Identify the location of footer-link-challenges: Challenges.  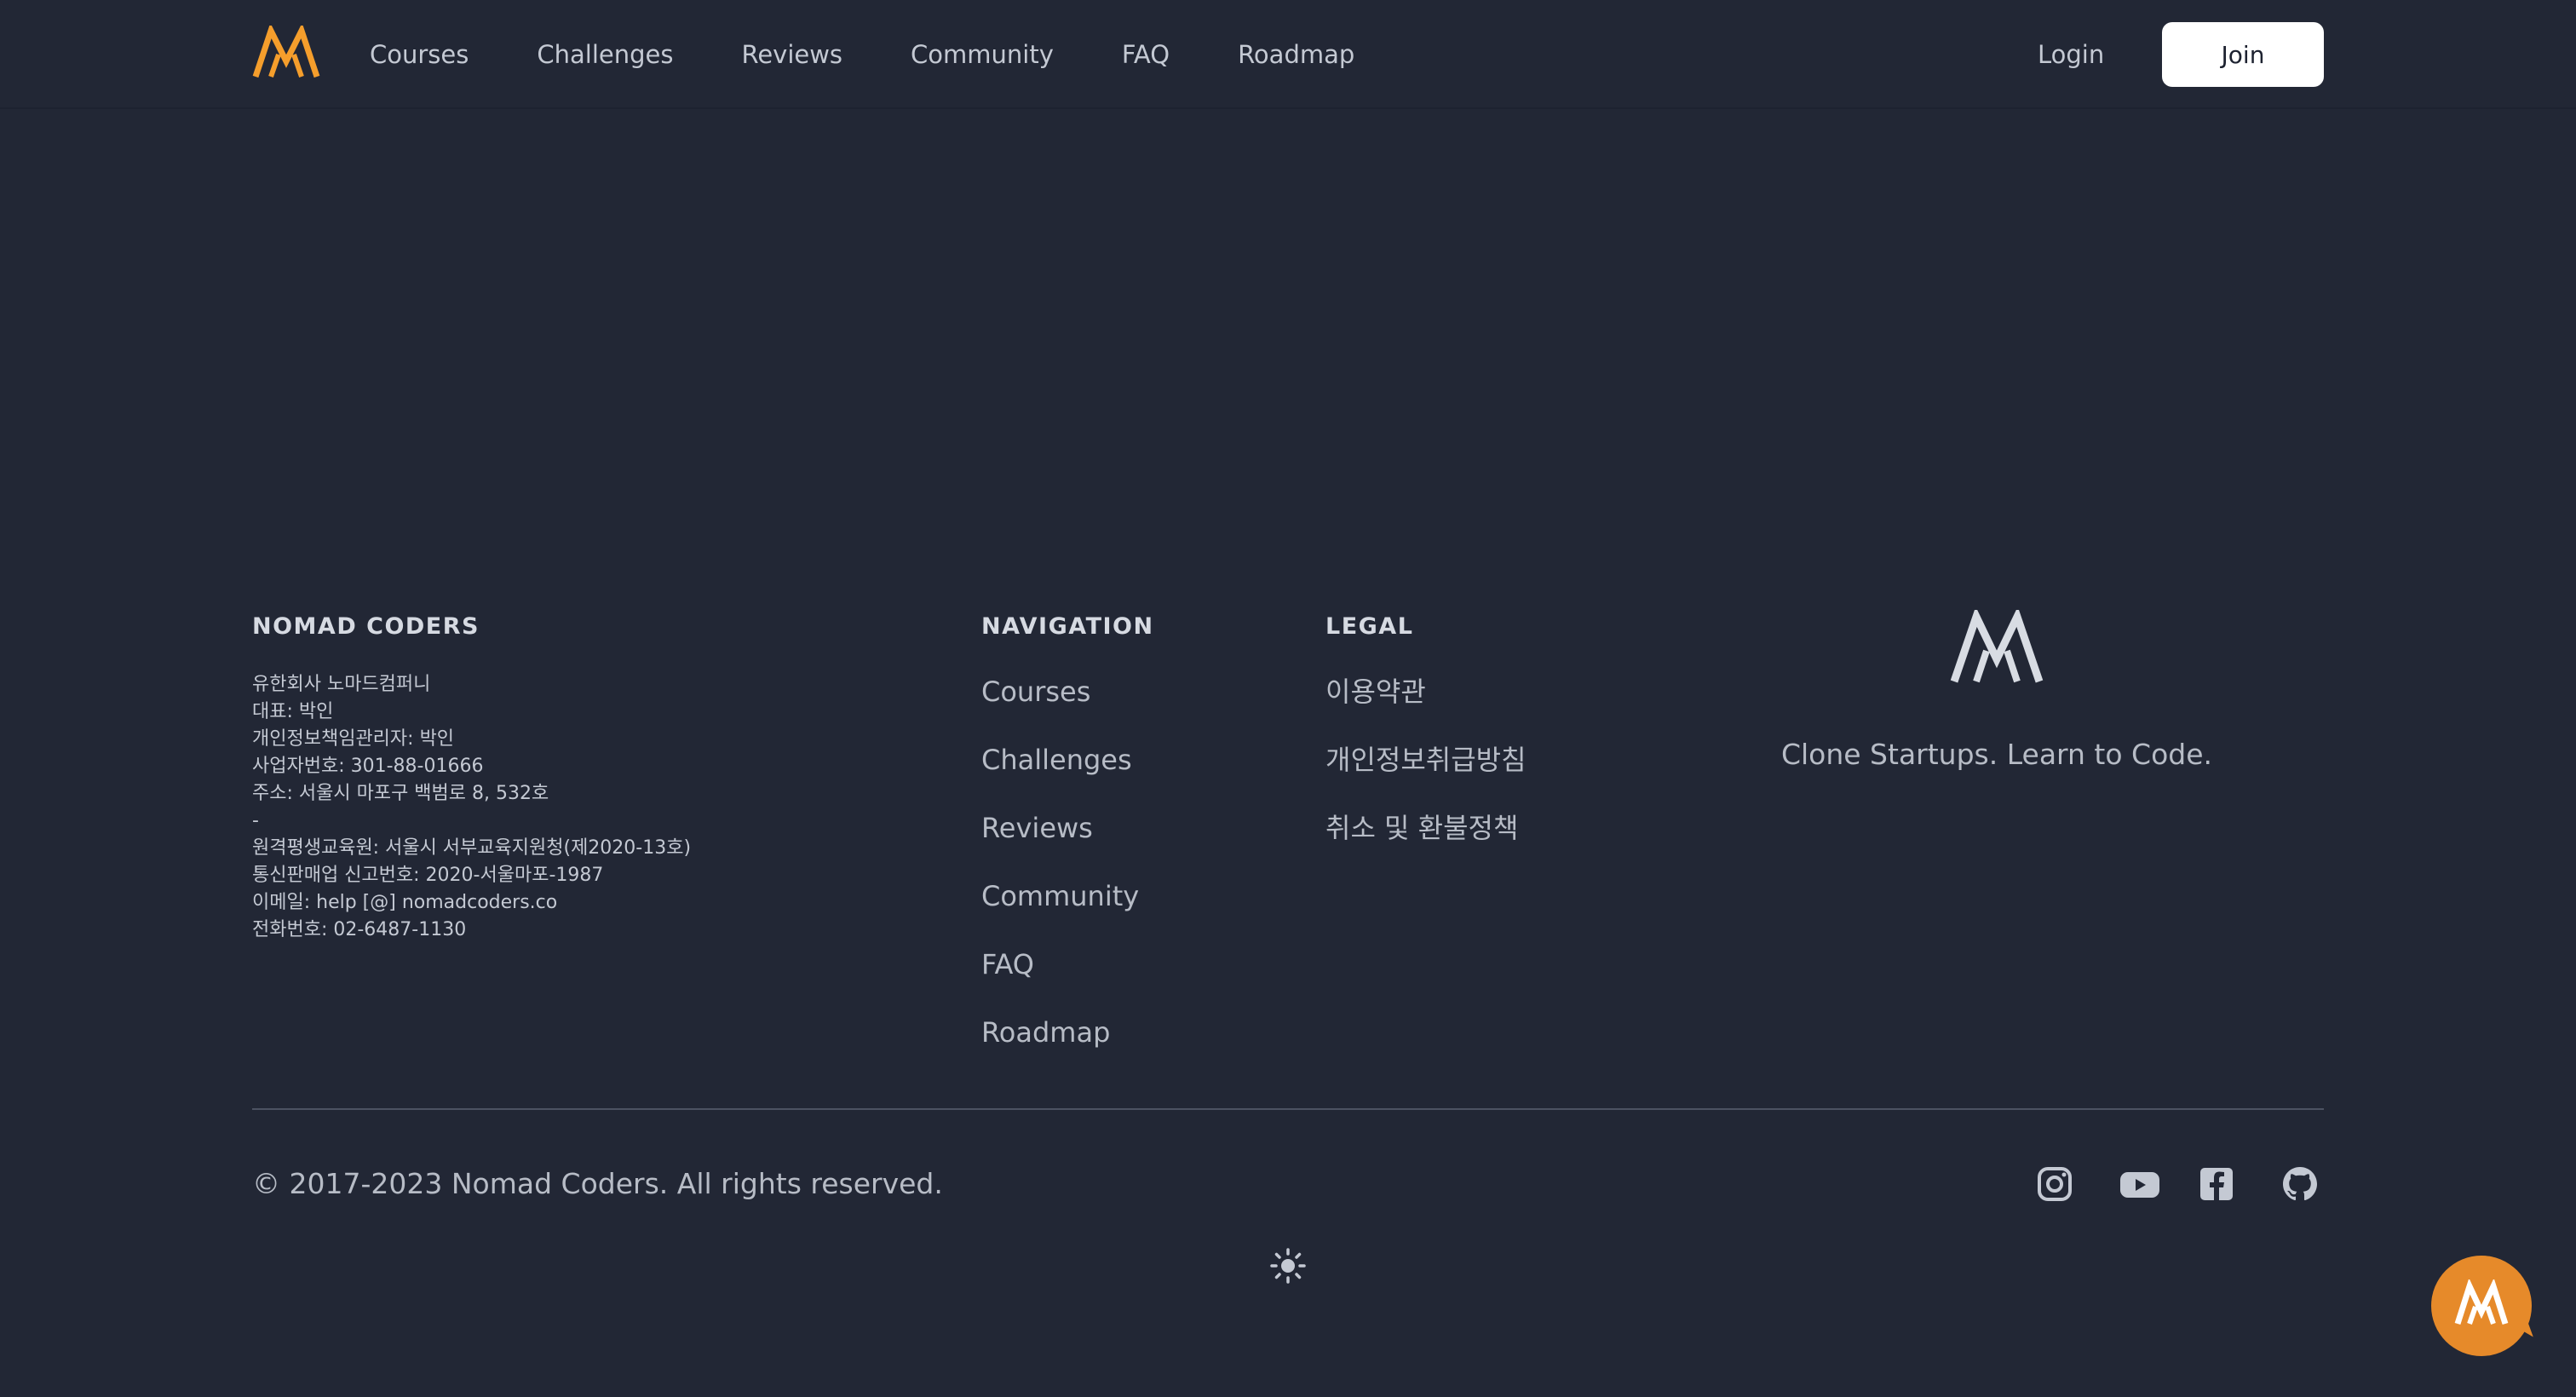
(1060, 777).